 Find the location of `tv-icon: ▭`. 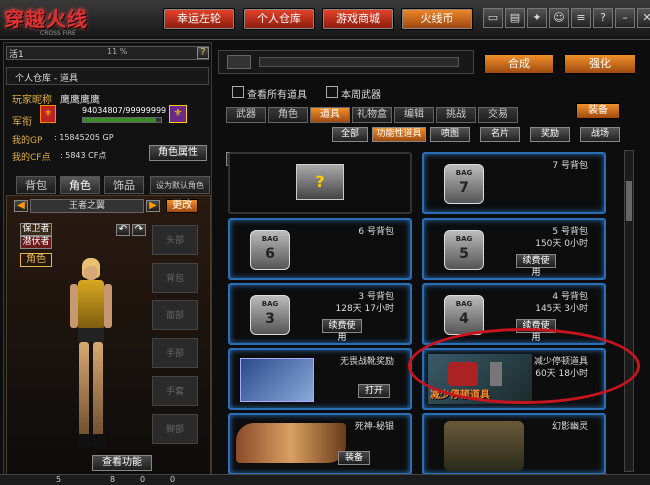

tv-icon: ▭ is located at coordinates (493, 18).